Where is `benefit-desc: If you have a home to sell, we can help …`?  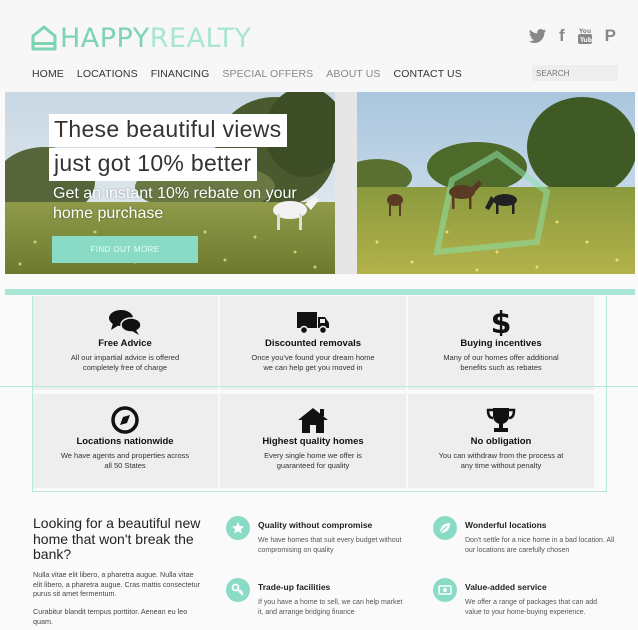 benefit-desc: If you have a home to sell, we can help … is located at coordinates (330, 607).